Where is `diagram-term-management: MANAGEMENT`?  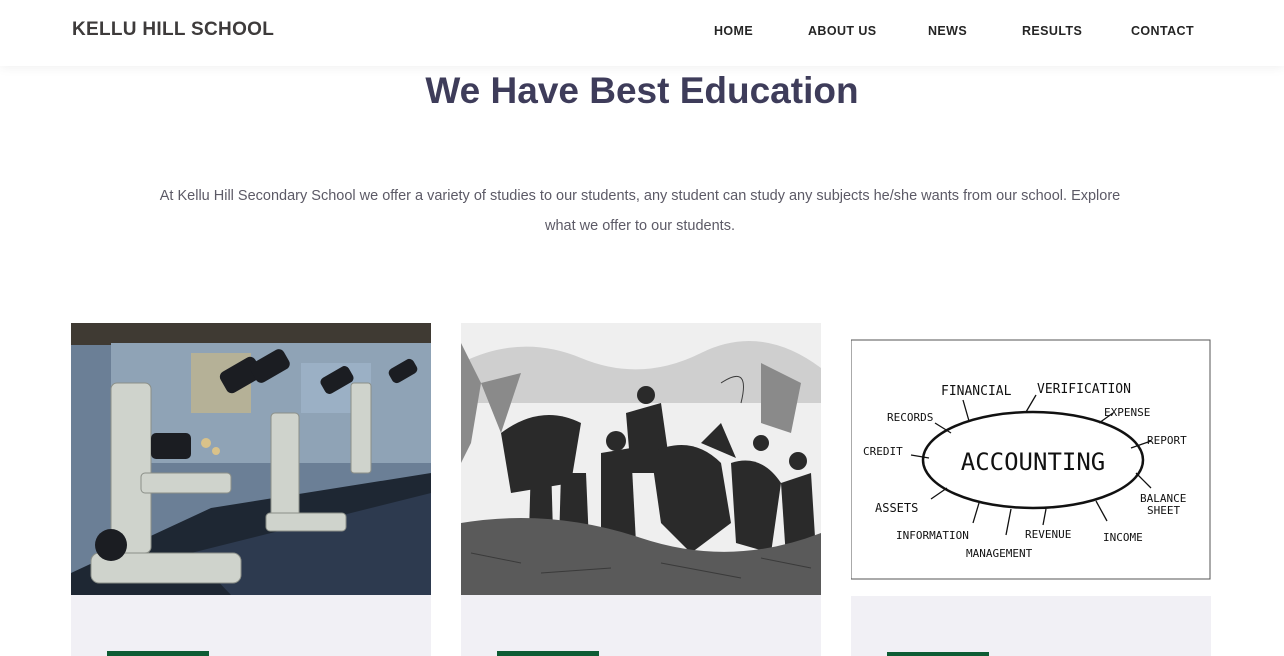 diagram-term-management: MANAGEMENT is located at coordinates (999, 553).